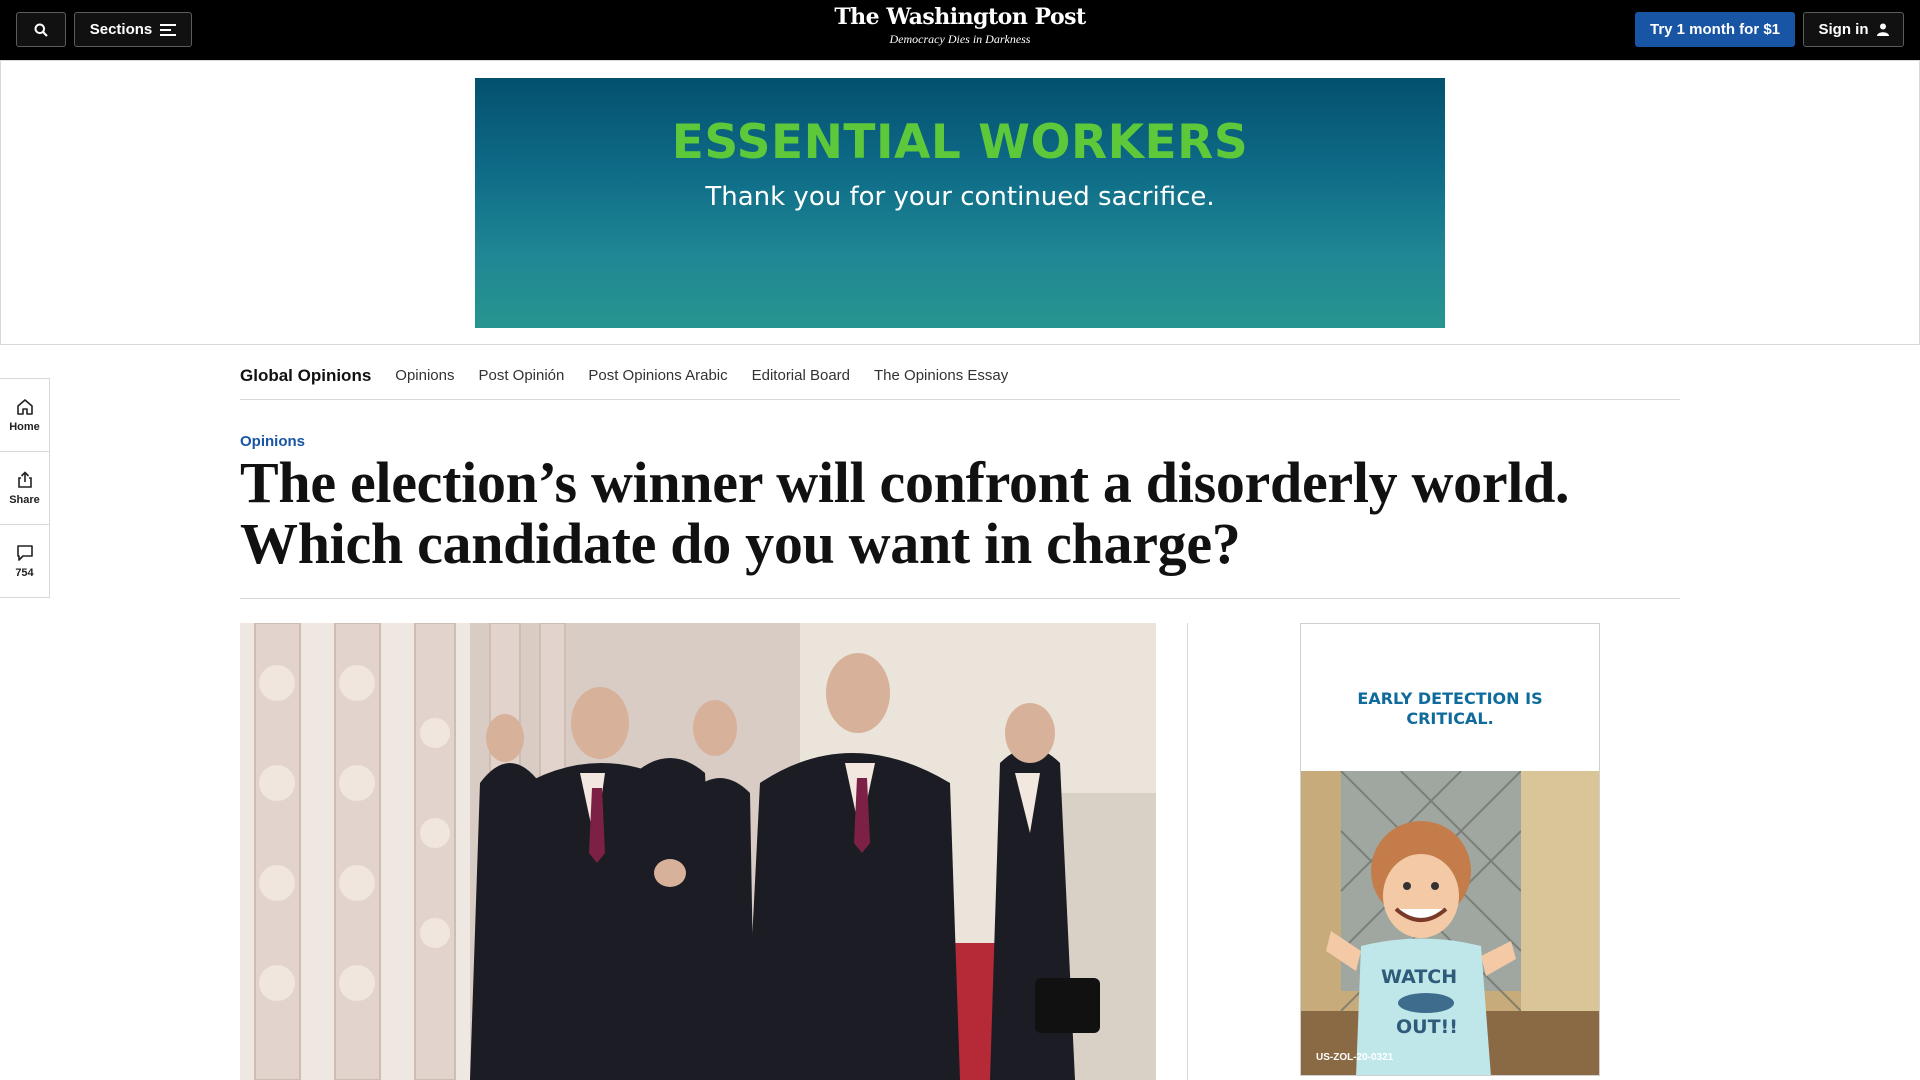 The height and width of the screenshot is (1080, 1920). What do you see at coordinates (960, 142) in the screenshot?
I see `banner-ad-headline: ESSENTIAL WORKERS` at bounding box center [960, 142].